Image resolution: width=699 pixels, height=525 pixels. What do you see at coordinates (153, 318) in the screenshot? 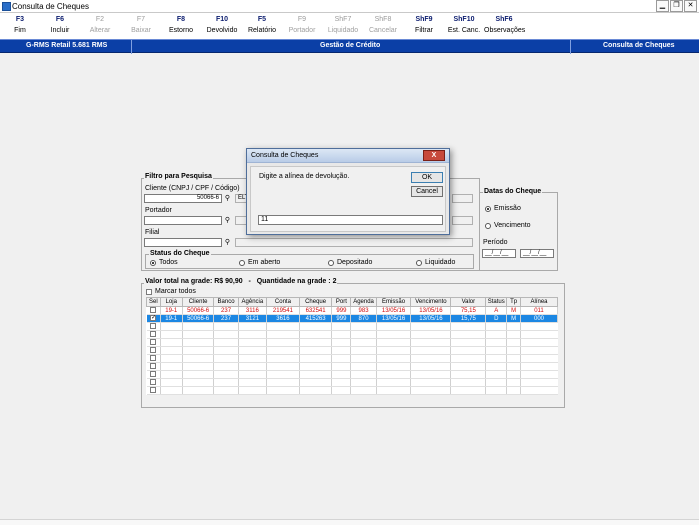
I see `row-select-checkbox: ✓` at bounding box center [153, 318].